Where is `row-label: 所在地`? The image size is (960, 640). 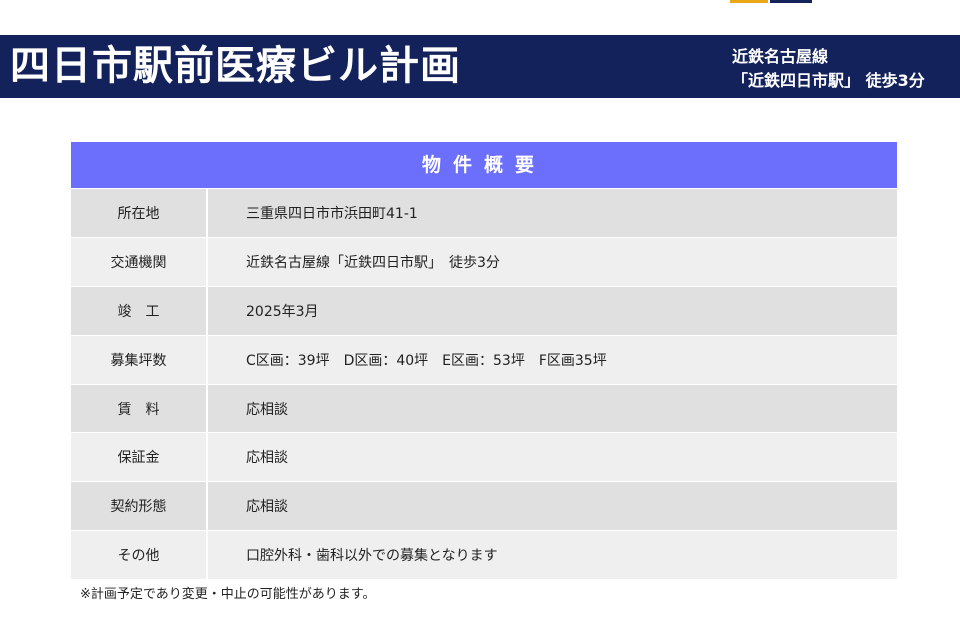
row-label: 所在地 is located at coordinates (139, 213).